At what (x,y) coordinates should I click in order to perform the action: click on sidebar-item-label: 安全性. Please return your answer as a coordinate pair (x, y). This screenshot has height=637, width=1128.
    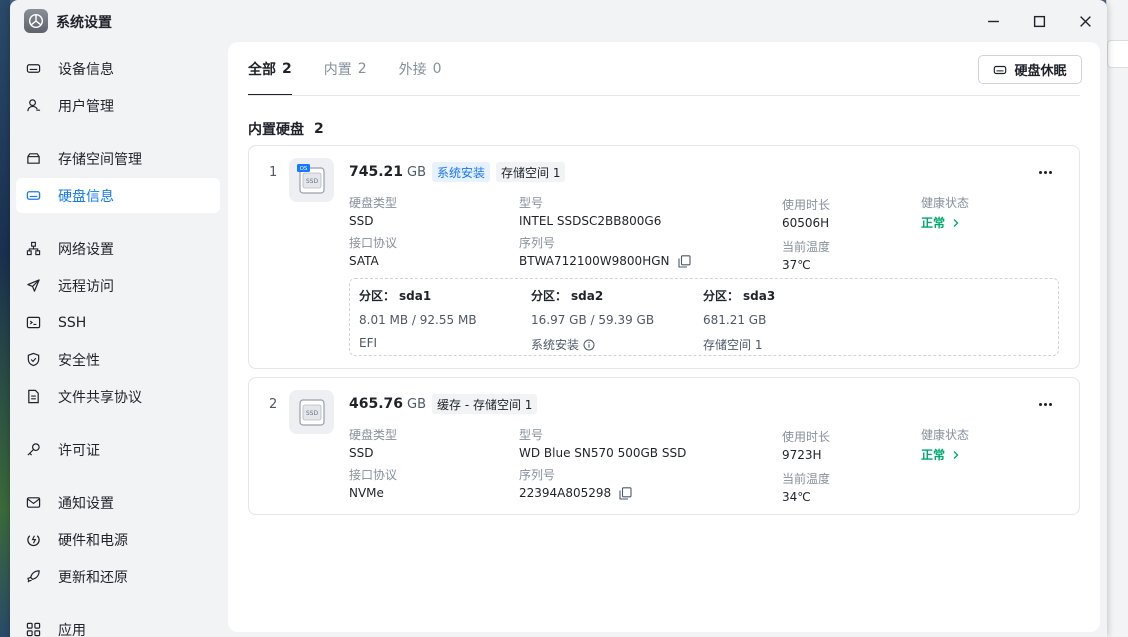
    Looking at the image, I should click on (79, 360).